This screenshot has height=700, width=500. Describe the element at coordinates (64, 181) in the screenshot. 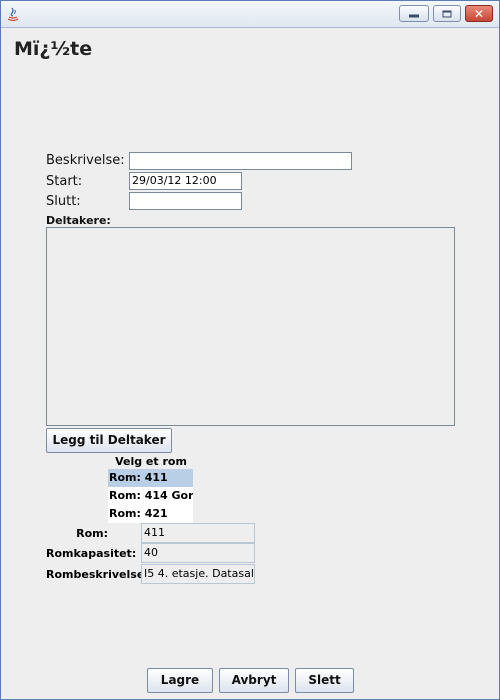

I see `start-label: Start:` at that location.